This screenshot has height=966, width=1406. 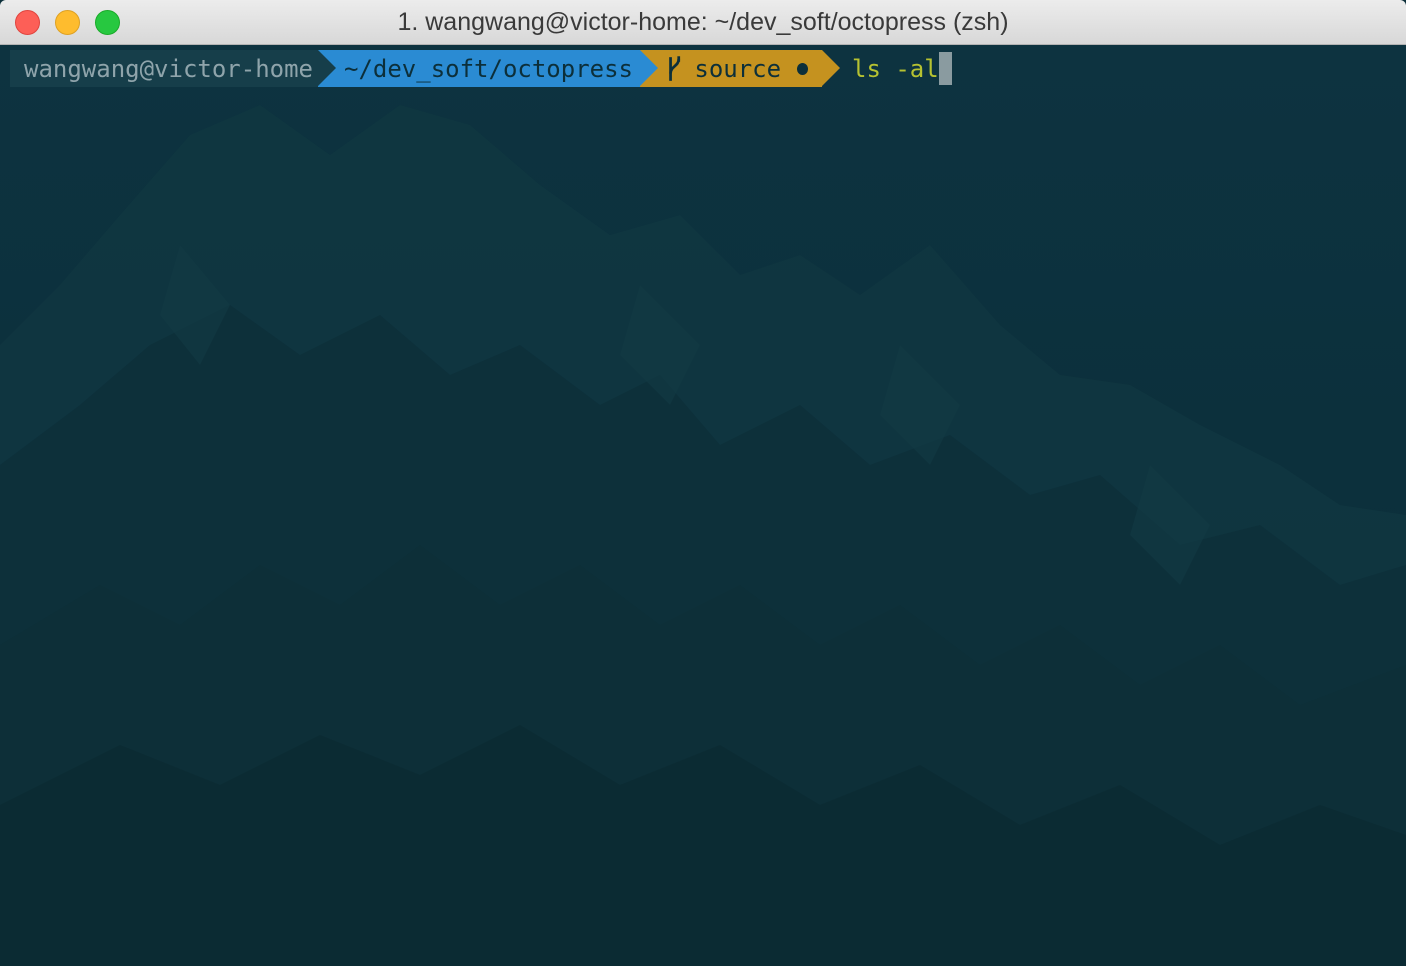 I want to click on prompt-segment-path: ~/dev_soft/octopress, so click(x=488, y=68).